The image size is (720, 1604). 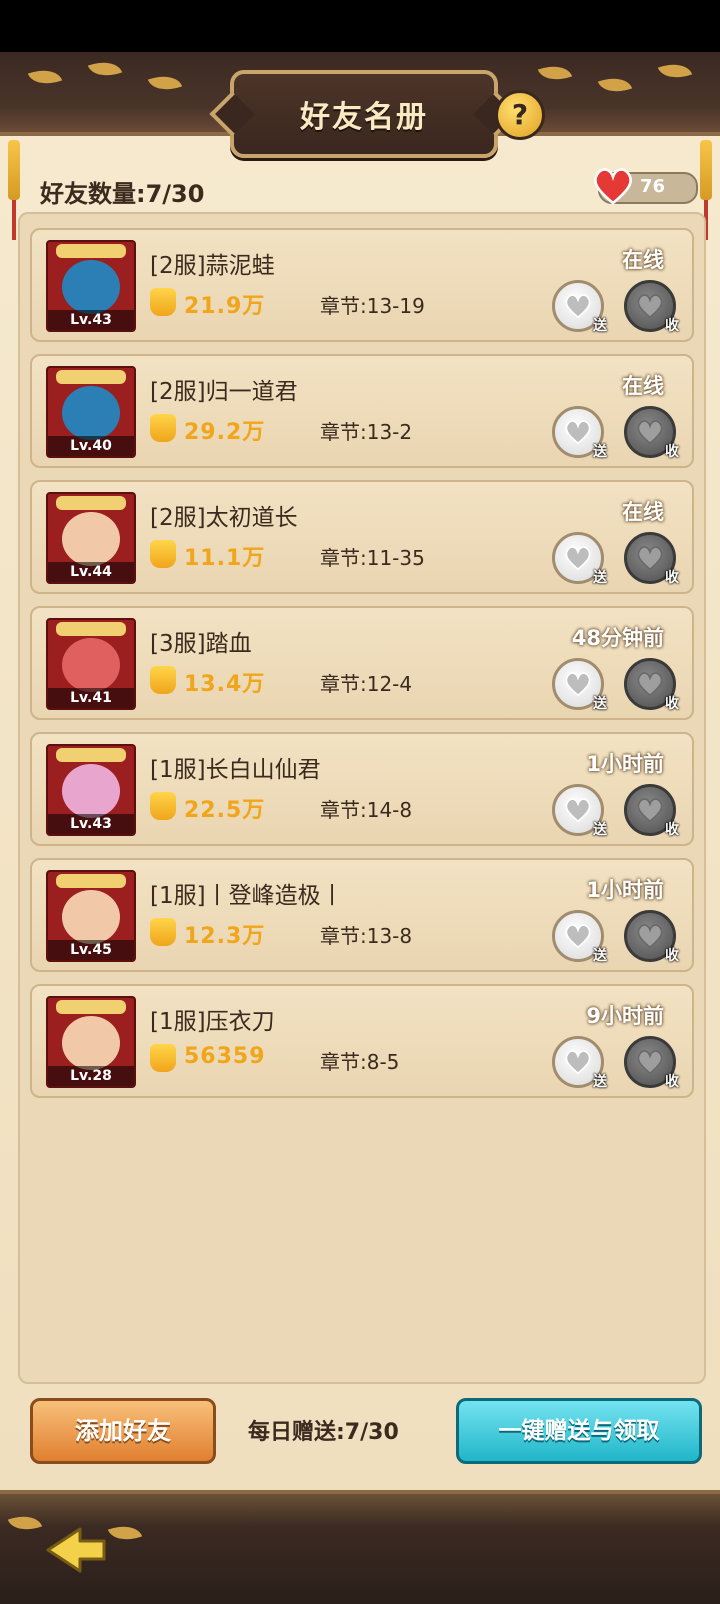 I want to click on avatar: Lv.41, so click(x=91, y=664).